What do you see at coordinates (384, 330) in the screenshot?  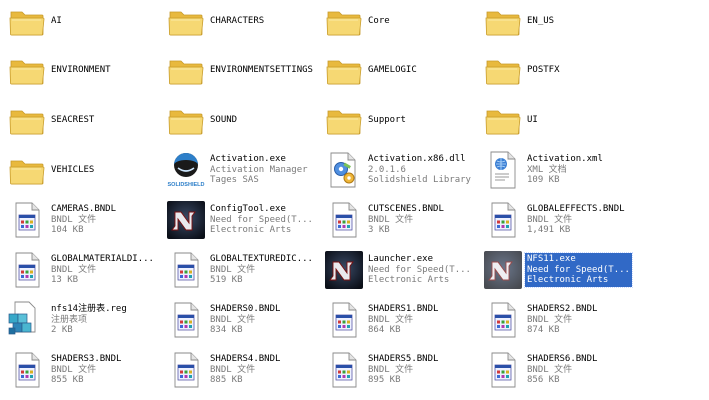 I see `item-size: 864 KB` at bounding box center [384, 330].